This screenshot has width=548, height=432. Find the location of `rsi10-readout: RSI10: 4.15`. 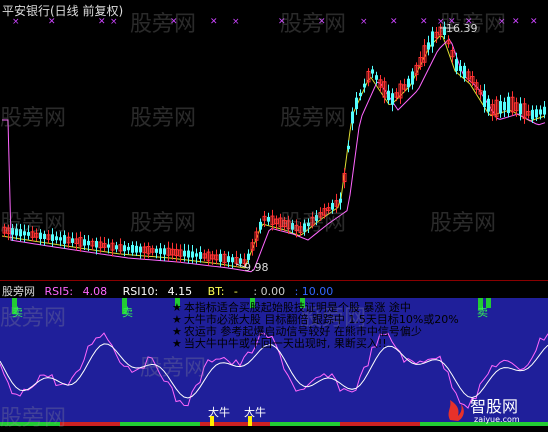

rsi10-readout: RSI10: 4.15 is located at coordinates (157, 291).